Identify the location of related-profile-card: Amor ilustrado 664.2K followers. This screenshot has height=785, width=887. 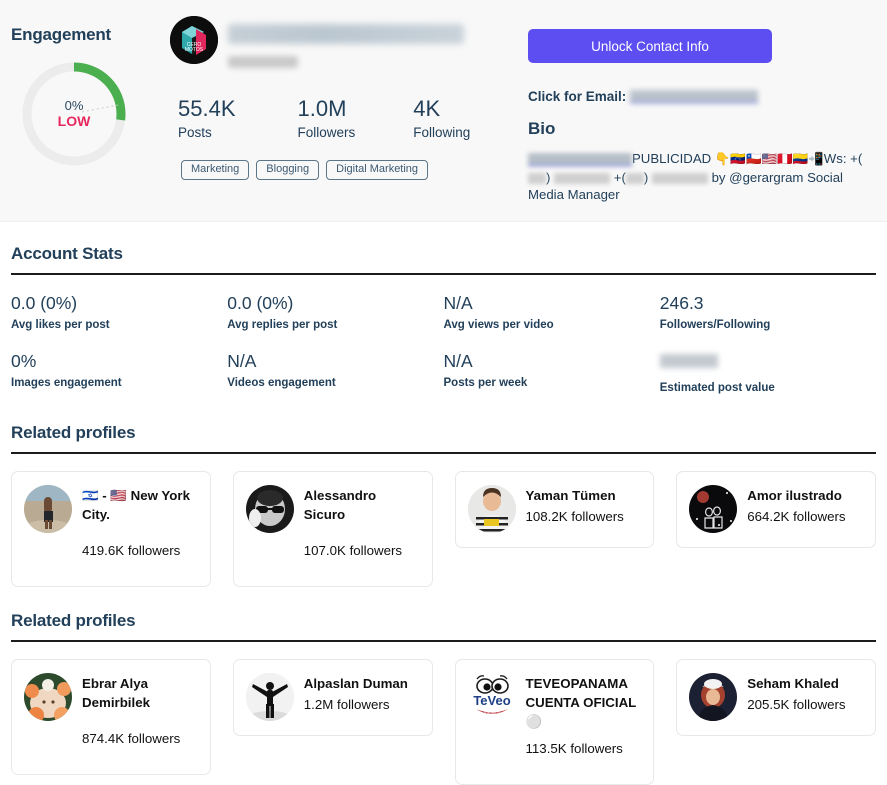
(776, 509).